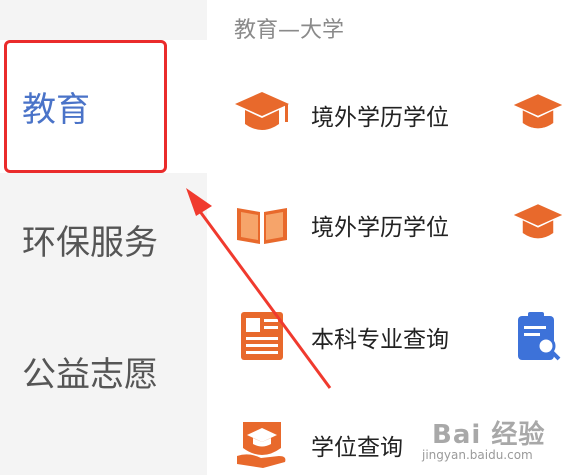 Image resolution: width=567 pixels, height=475 pixels. I want to click on service-item-overseas-degree: 境外学历学位, so click(397, 114).